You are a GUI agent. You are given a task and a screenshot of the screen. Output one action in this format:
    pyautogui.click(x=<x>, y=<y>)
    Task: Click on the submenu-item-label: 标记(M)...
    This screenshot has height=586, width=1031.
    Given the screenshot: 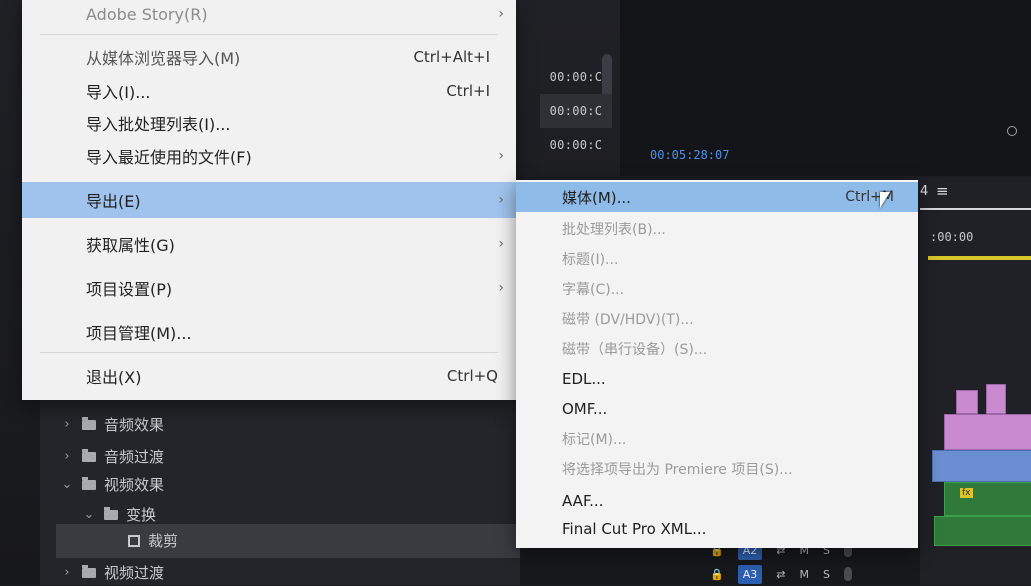 What is the action you would take?
    pyautogui.click(x=594, y=440)
    